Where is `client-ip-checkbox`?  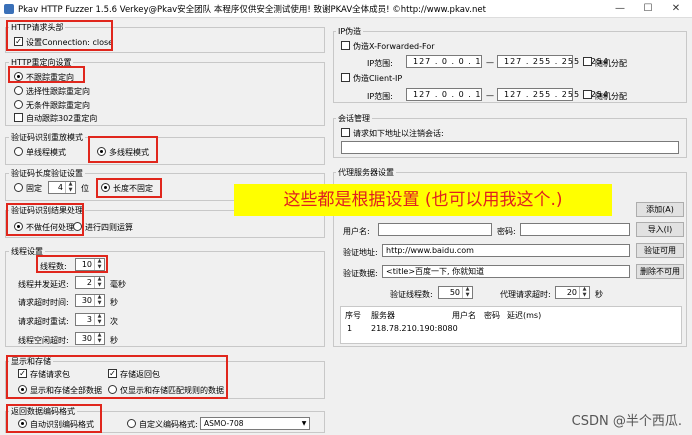
client-ip-checkbox is located at coordinates (345, 77).